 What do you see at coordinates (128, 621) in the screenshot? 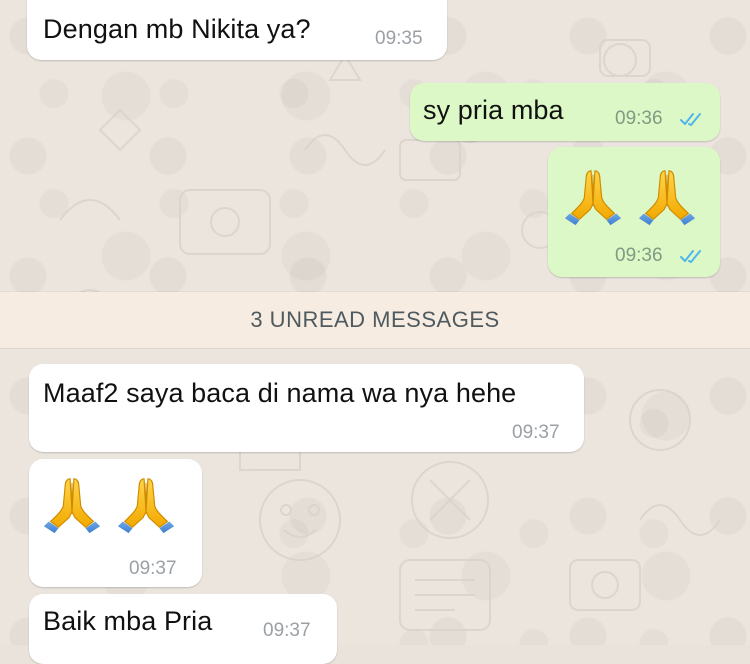
I see `message-text: Baik mba Pria` at bounding box center [128, 621].